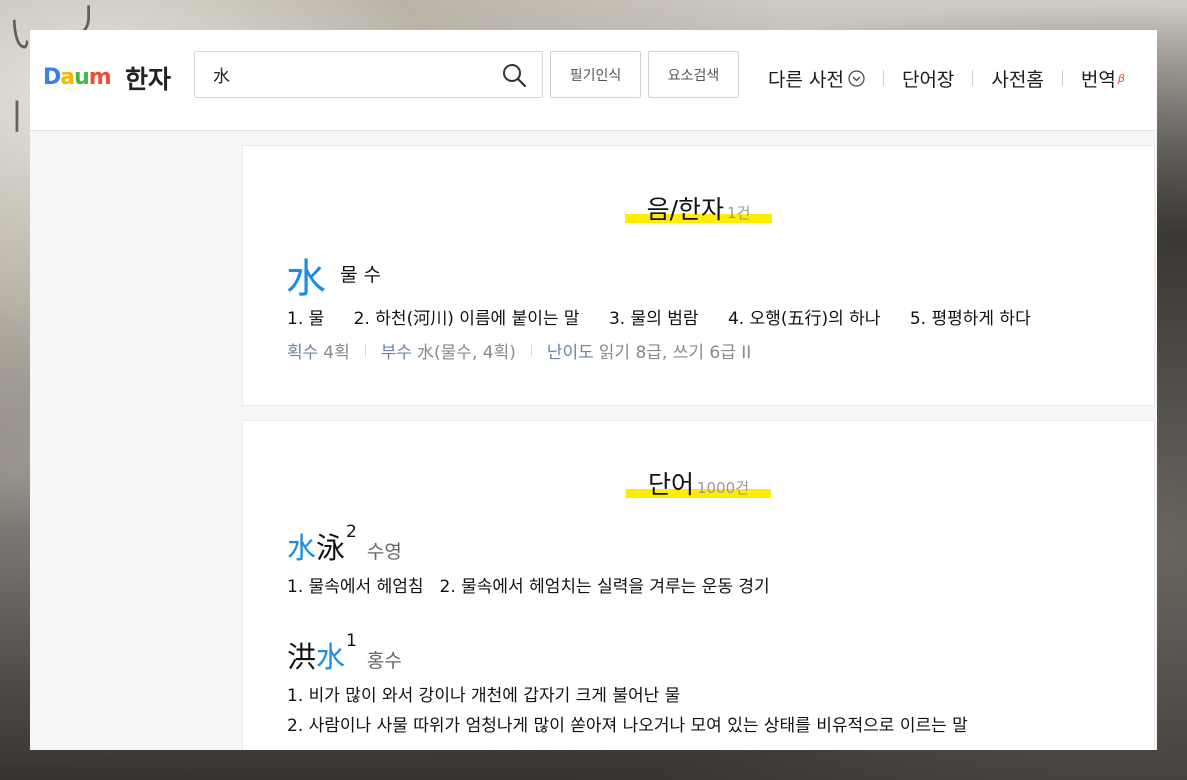  What do you see at coordinates (675, 353) in the screenshot?
I see `level-value: 읽기 8급, 쓰기 6급 II` at bounding box center [675, 353].